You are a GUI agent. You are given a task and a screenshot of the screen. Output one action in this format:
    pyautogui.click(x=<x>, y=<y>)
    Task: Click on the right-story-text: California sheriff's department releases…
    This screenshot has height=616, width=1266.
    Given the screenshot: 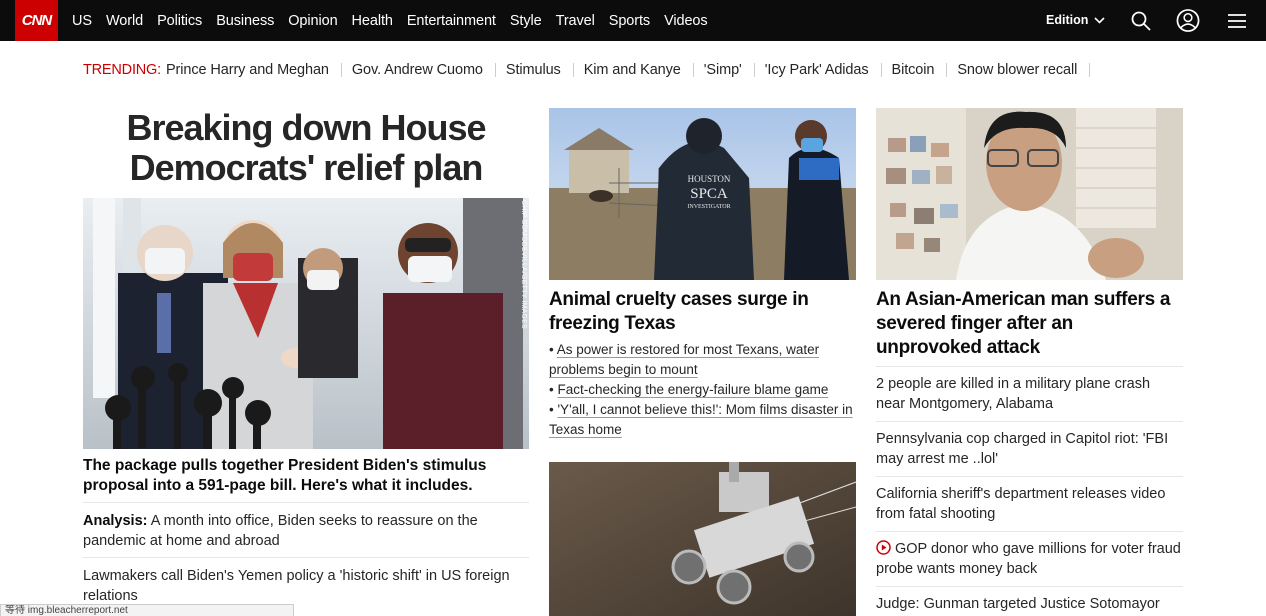 What is the action you would take?
    pyautogui.click(x=1021, y=504)
    